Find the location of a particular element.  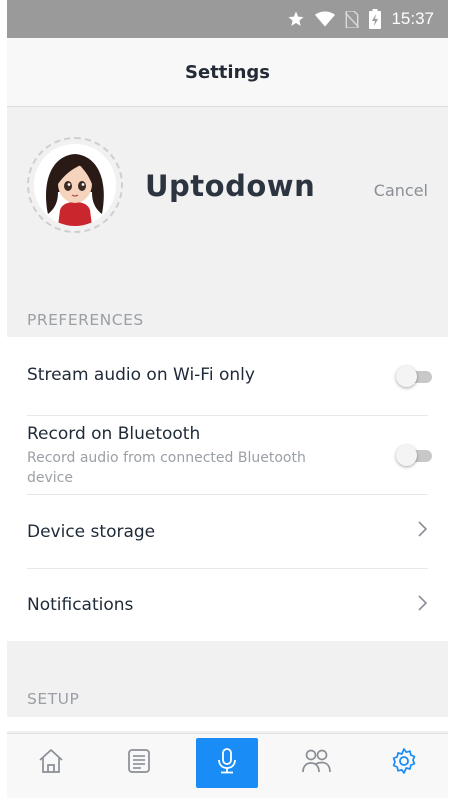

stream-wifi-toggle is located at coordinates (415, 376).